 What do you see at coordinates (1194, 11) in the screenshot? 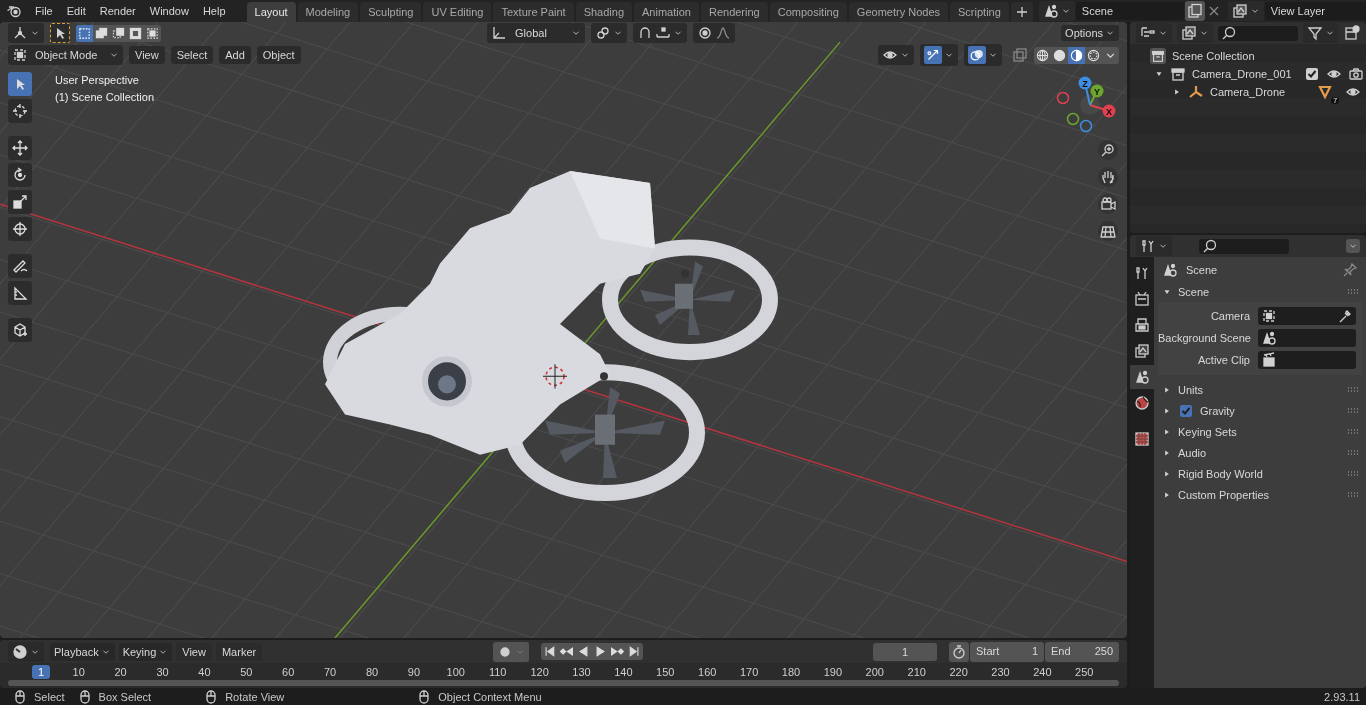
I see `duplicate-scene-button` at bounding box center [1194, 11].